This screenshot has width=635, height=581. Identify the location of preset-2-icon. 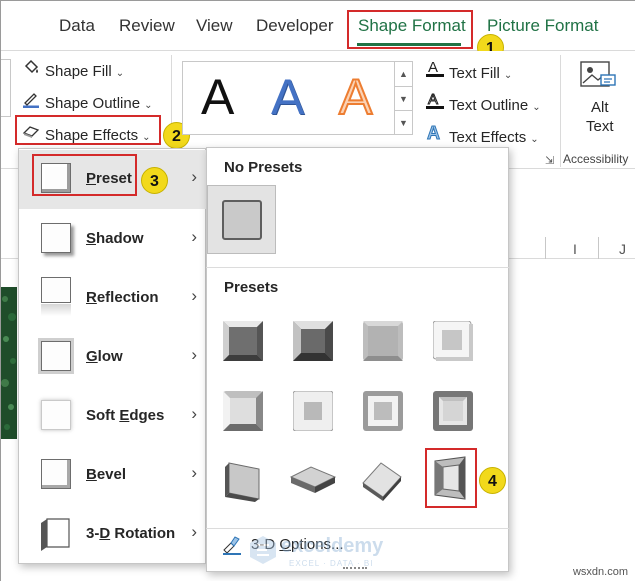
(313, 341).